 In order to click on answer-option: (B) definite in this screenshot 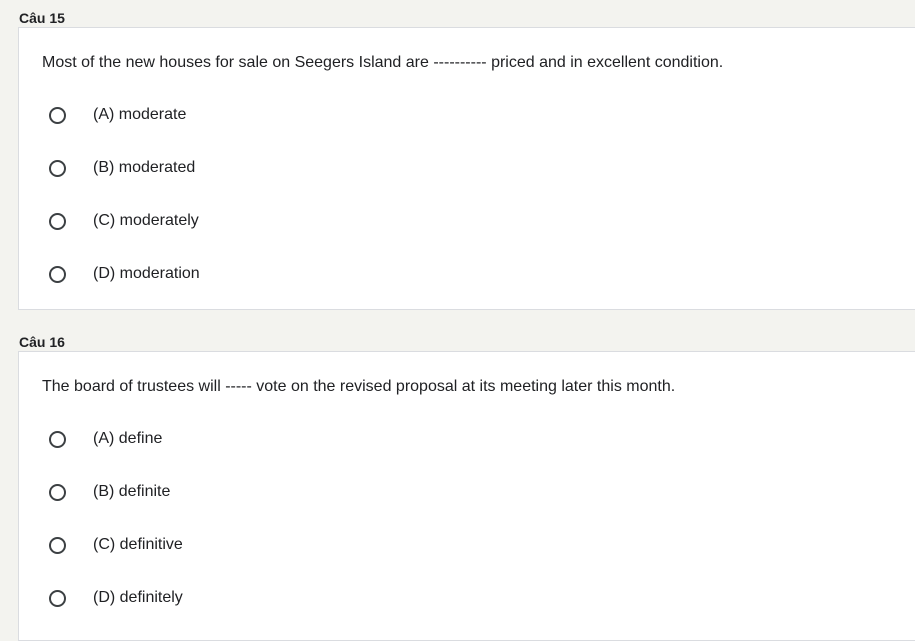, I will do `click(109, 492)`.